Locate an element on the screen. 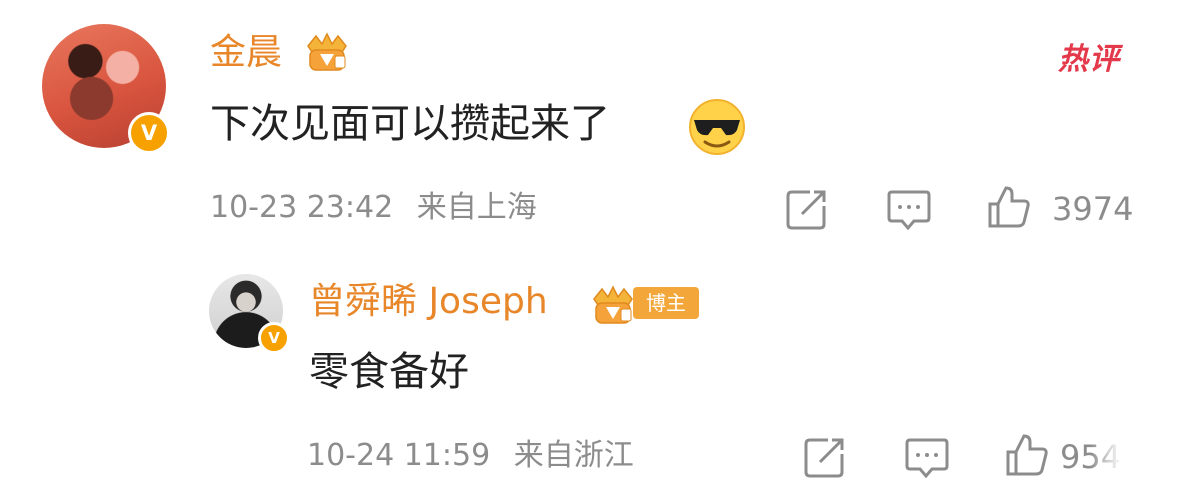 The image size is (1179, 497). hot-comment-tag: 热评 is located at coordinates (1089, 59).